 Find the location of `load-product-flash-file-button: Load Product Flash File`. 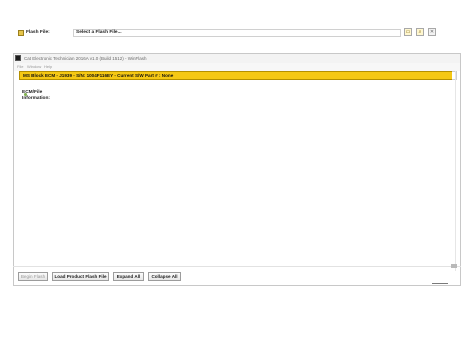

load-product-flash-file-button: Load Product Flash File is located at coordinates (80, 276).